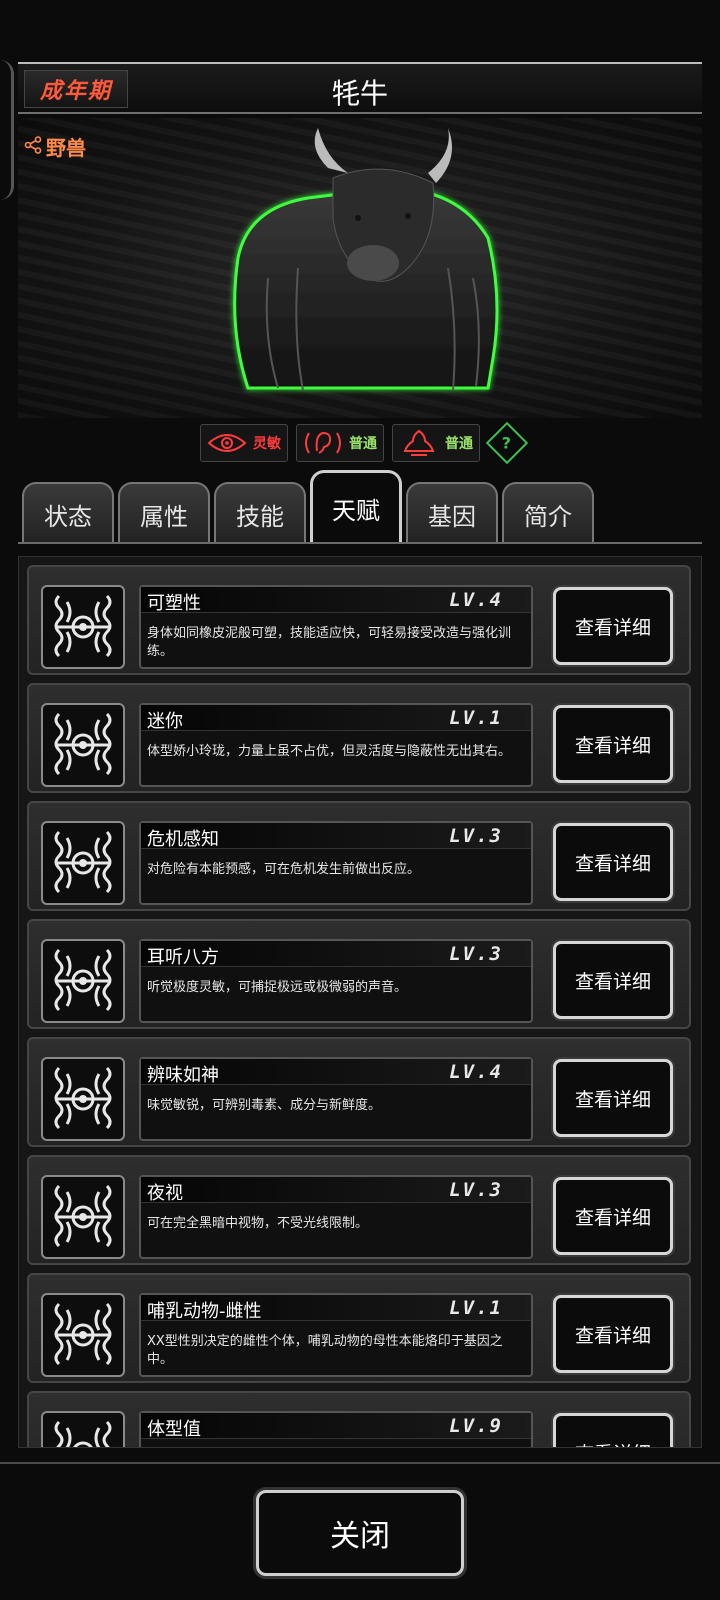 The image size is (720, 1600). I want to click on talent-title-bar: 可塑性 LV.4, so click(336, 600).